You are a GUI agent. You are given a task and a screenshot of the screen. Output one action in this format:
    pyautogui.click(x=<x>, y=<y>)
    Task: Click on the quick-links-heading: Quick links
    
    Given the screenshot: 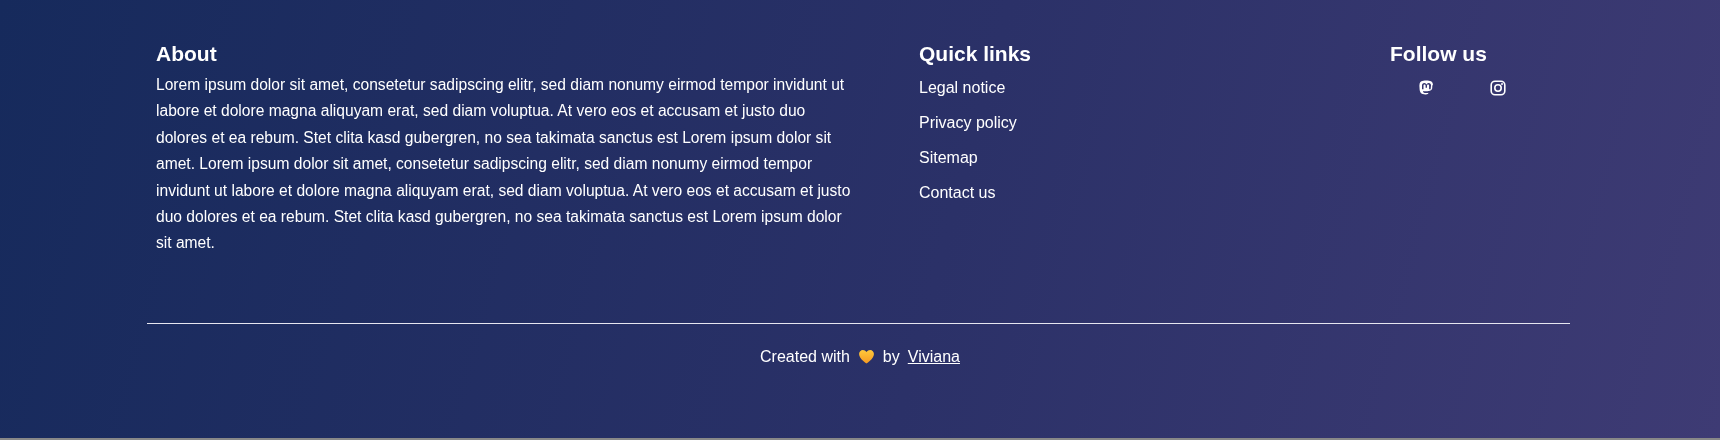 What is the action you would take?
    pyautogui.click(x=975, y=54)
    